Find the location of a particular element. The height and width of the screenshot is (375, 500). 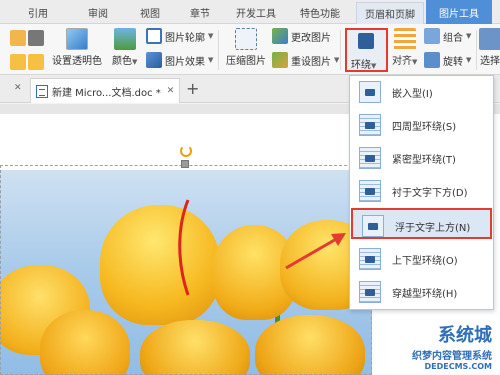

align-label: 对齐 is located at coordinates (402, 61).